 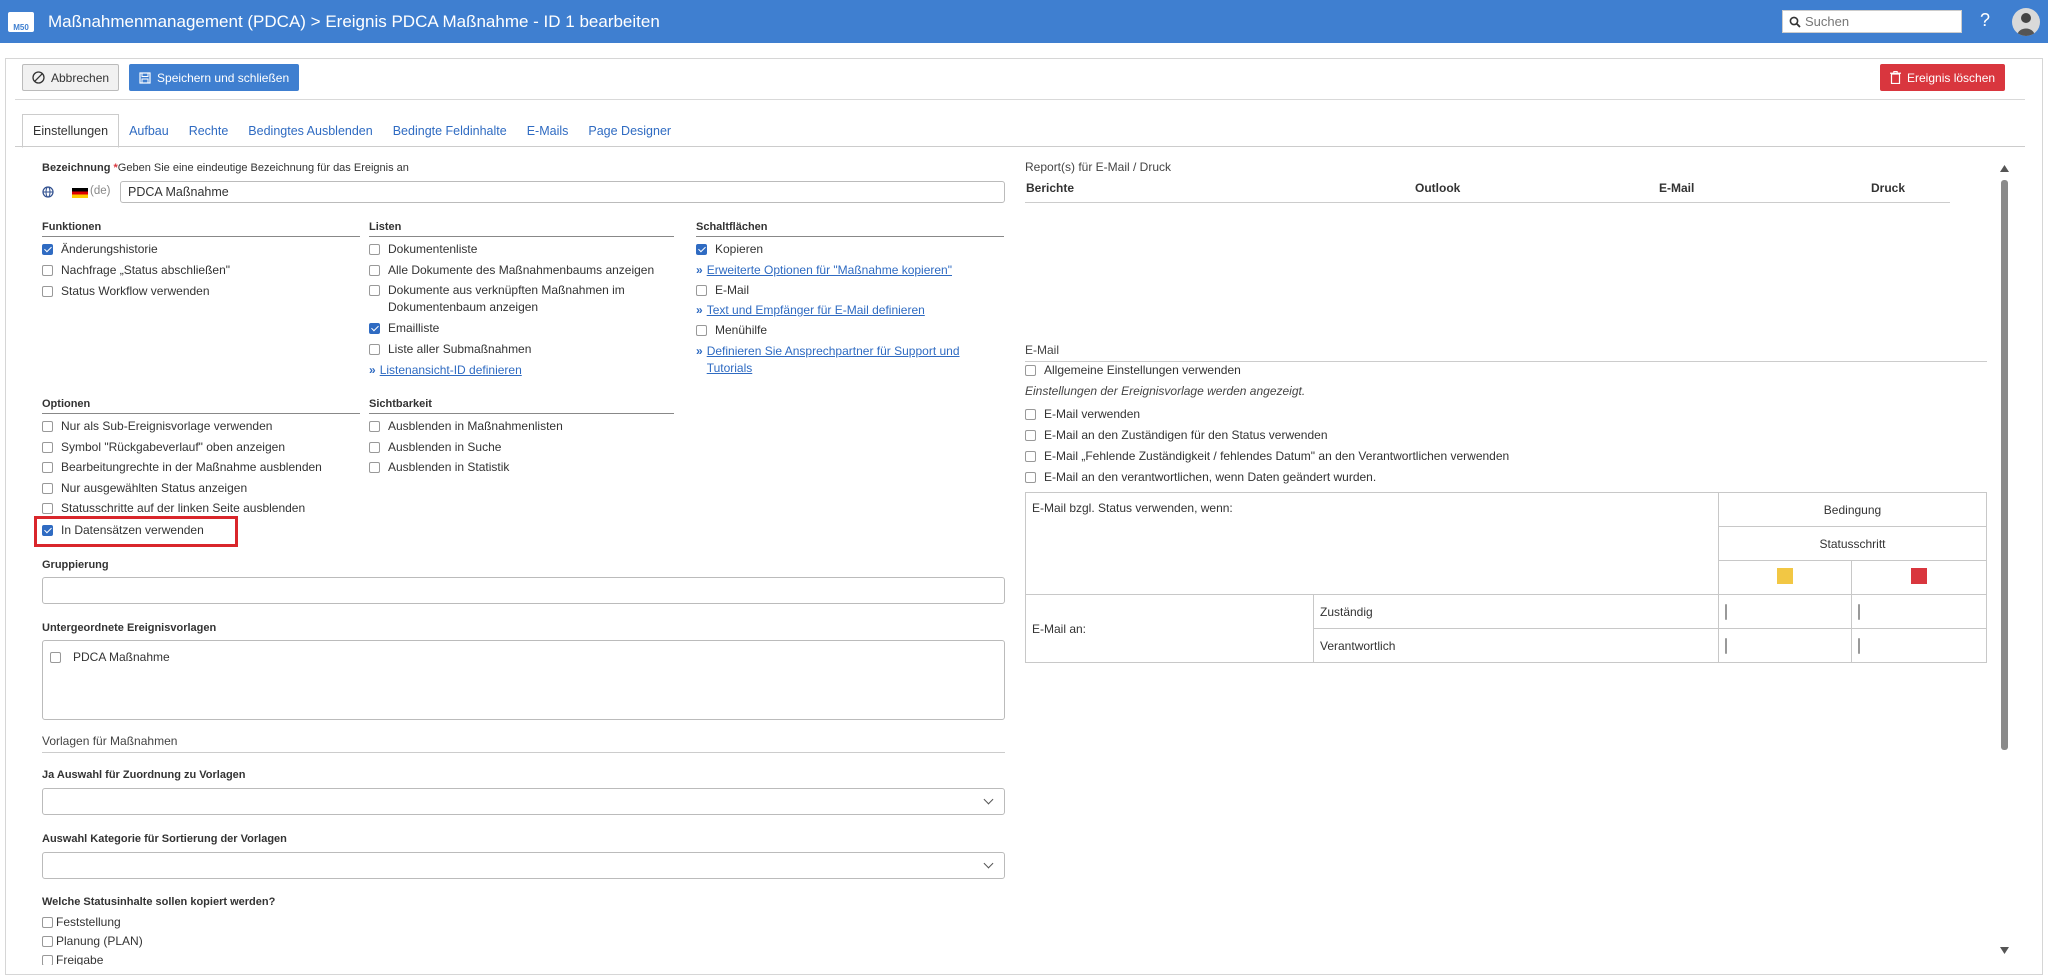 What do you see at coordinates (1516, 645) in the screenshot?
I see `row-verantwortlich-label: Verantwortlich` at bounding box center [1516, 645].